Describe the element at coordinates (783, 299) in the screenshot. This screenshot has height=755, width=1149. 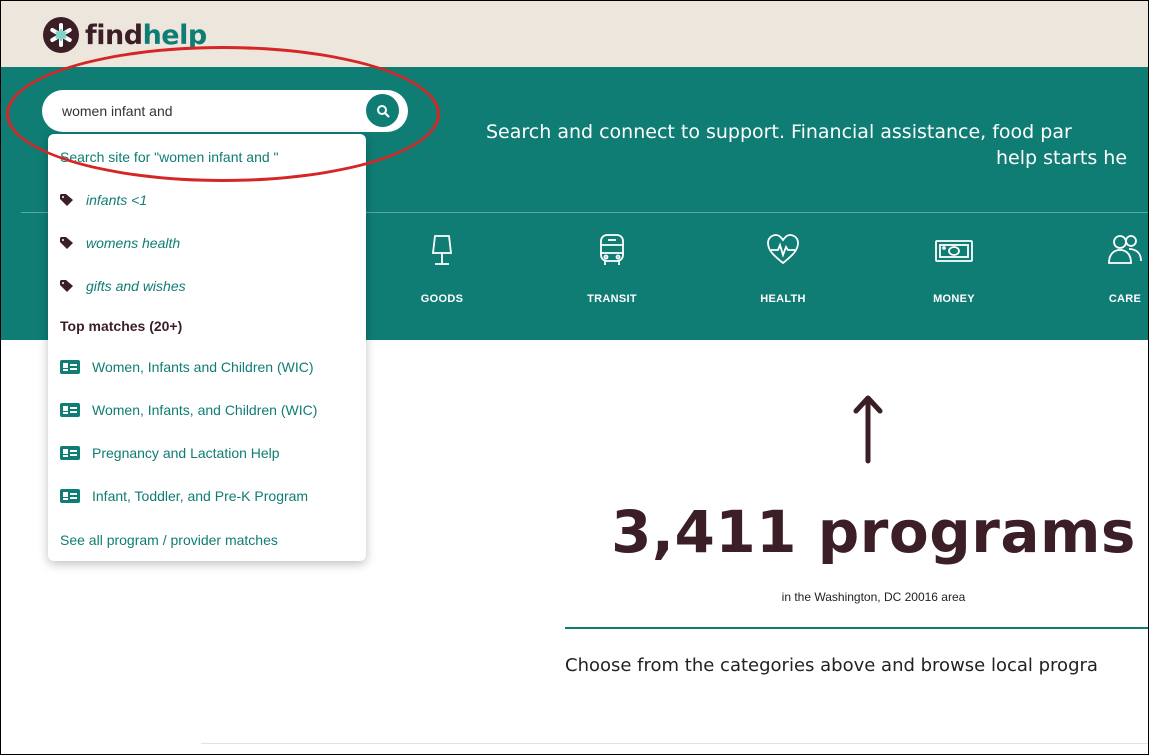
I see `category-health-label: HEALTH` at that location.